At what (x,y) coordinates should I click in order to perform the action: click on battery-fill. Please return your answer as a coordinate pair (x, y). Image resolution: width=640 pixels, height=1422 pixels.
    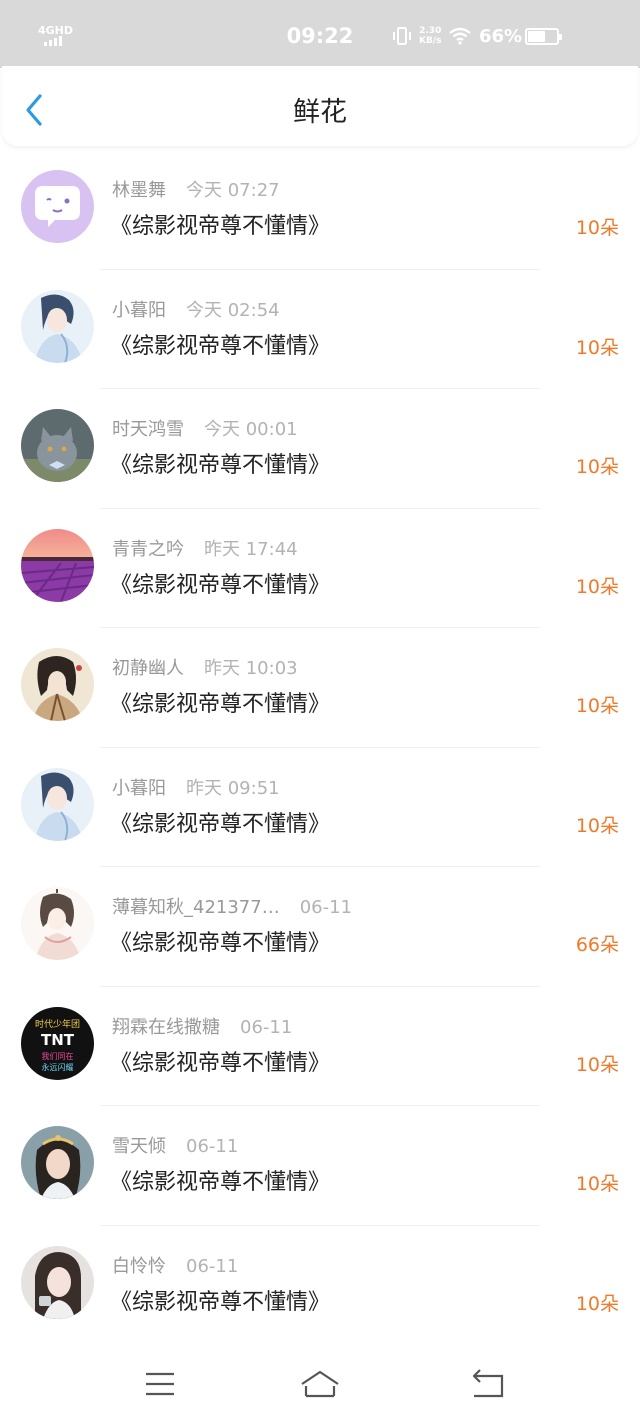
    Looking at the image, I should click on (536, 36).